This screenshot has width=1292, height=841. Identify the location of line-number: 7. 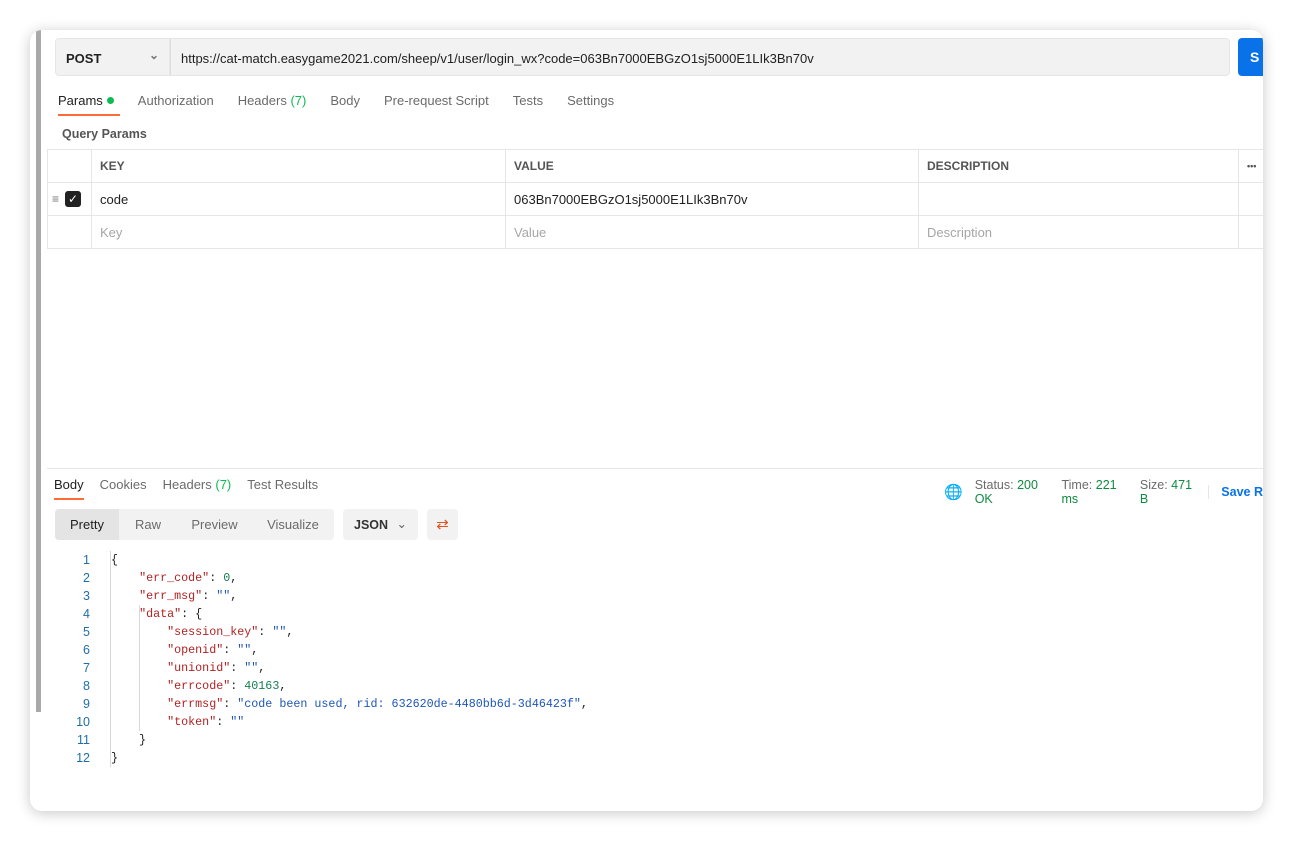
(86, 668).